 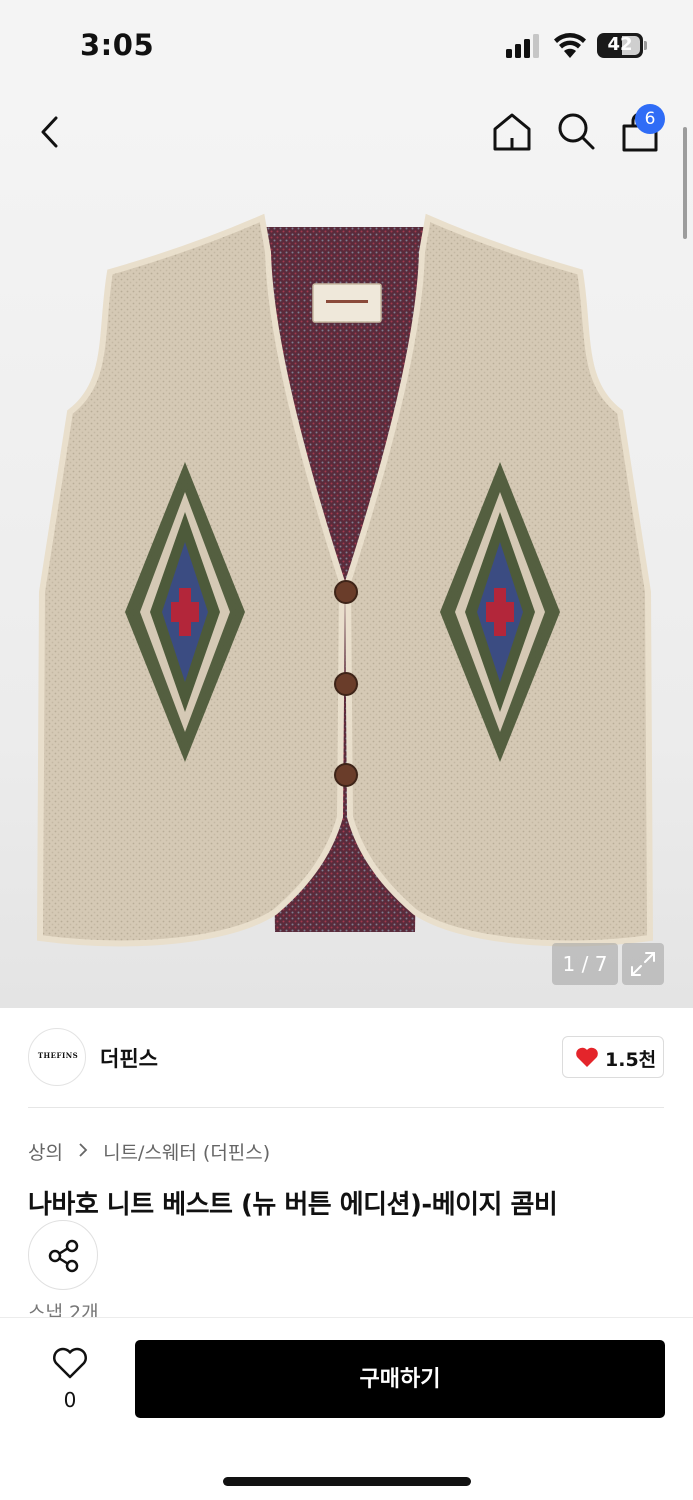 I want to click on buy-button: 구매하기, so click(x=400, y=1379).